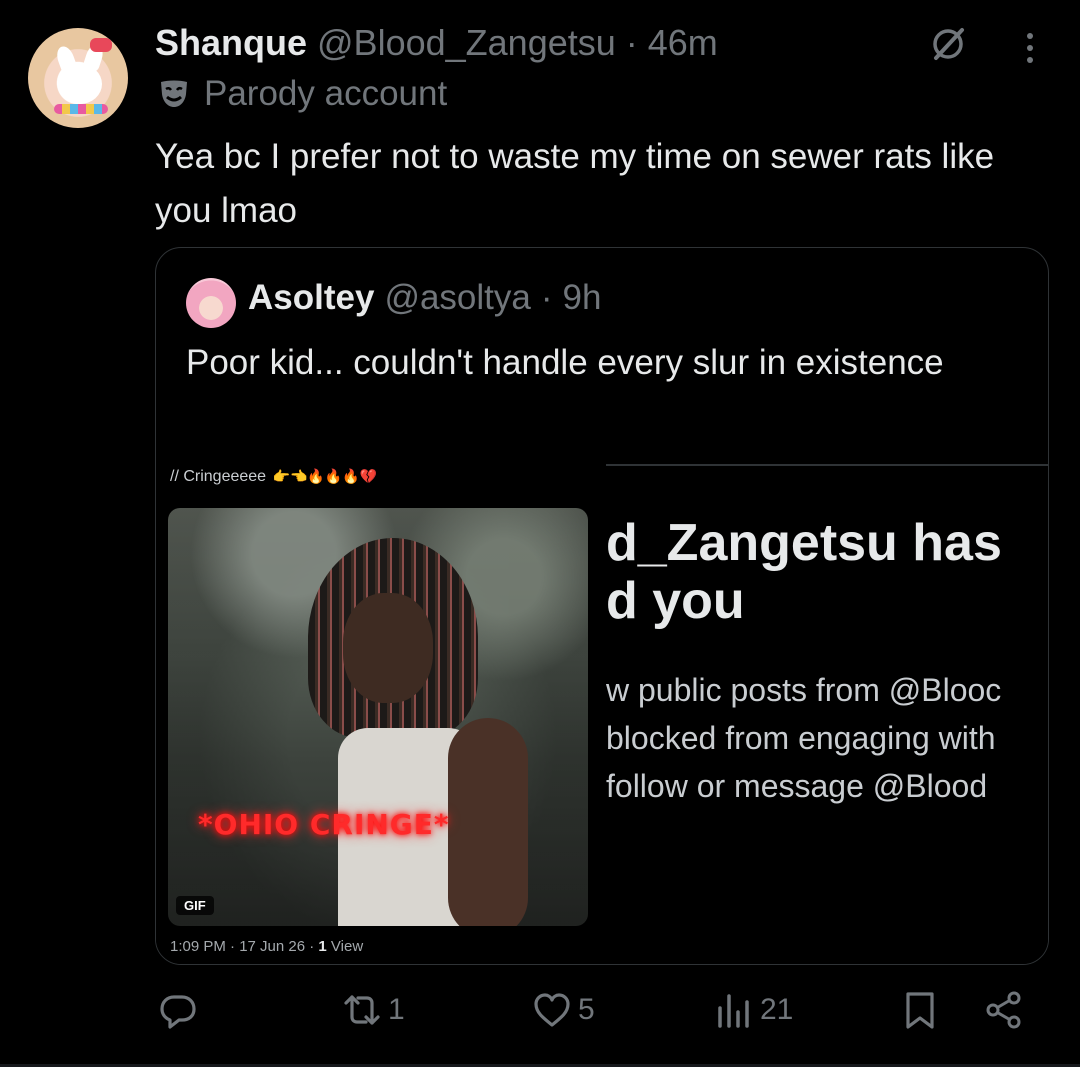  What do you see at coordinates (801, 738) in the screenshot?
I see `blocked-desc-line-2: blocked from engaging with` at bounding box center [801, 738].